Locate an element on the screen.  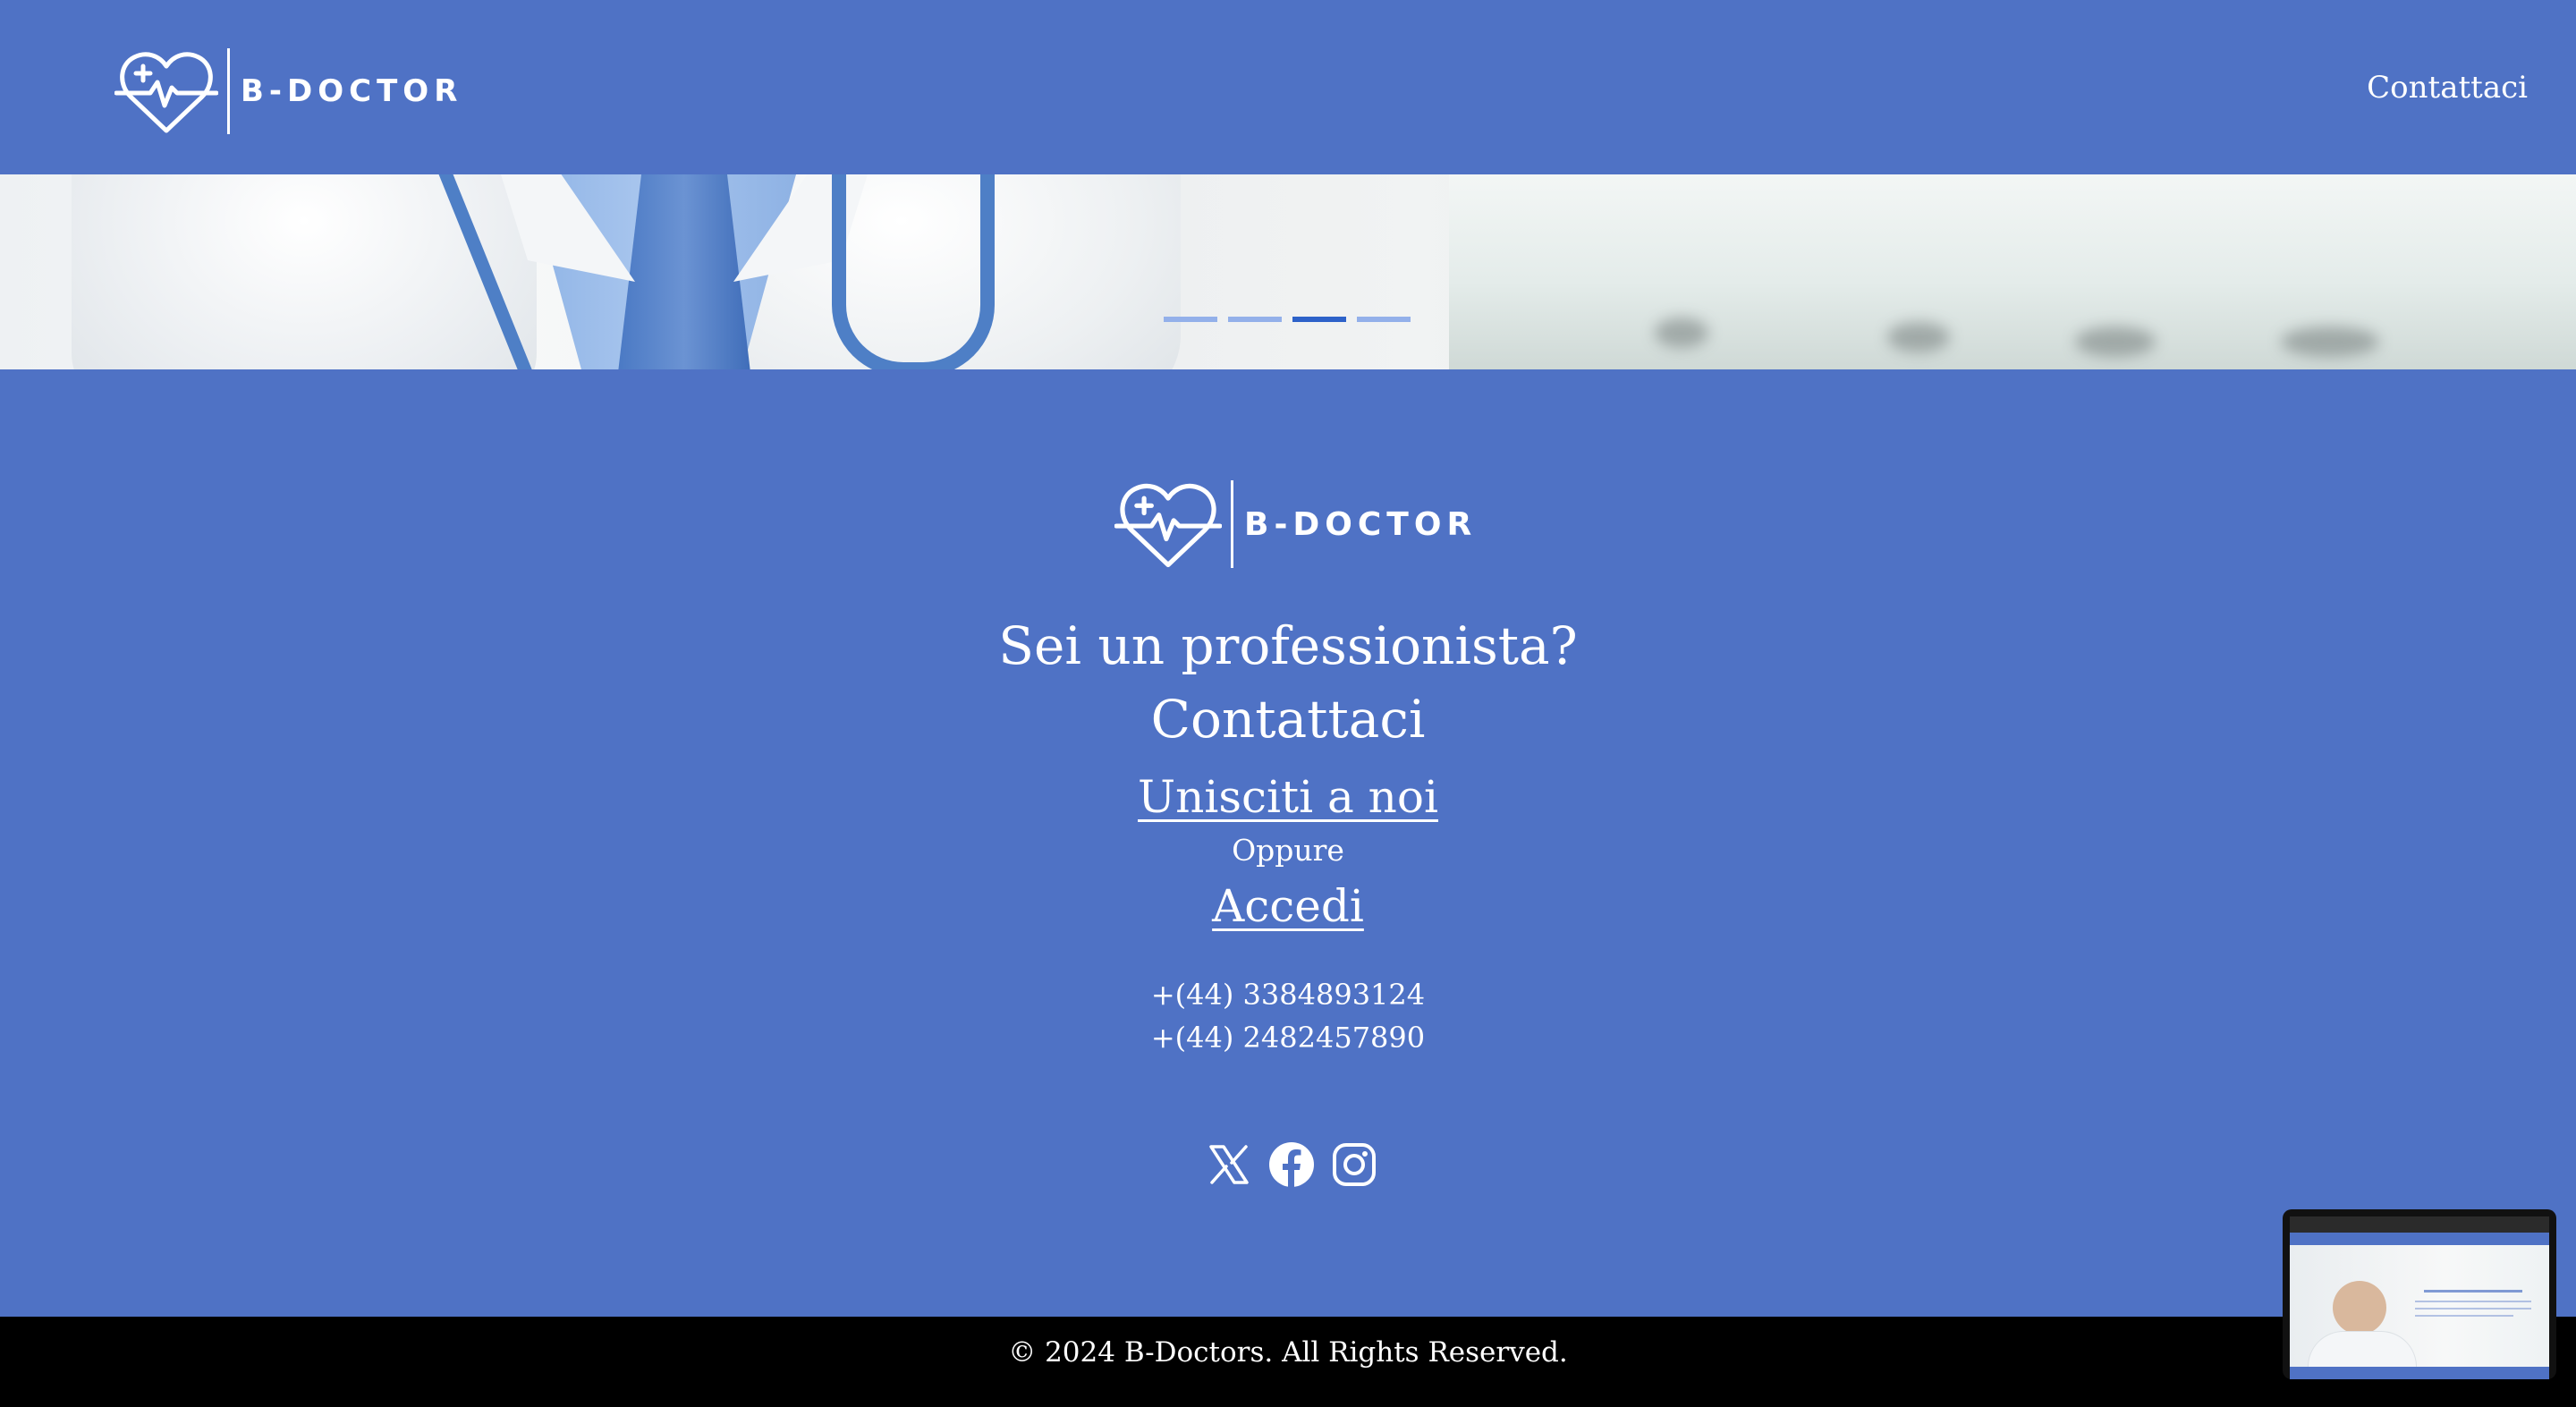
or-text: Oppure is located at coordinates (1288, 850).